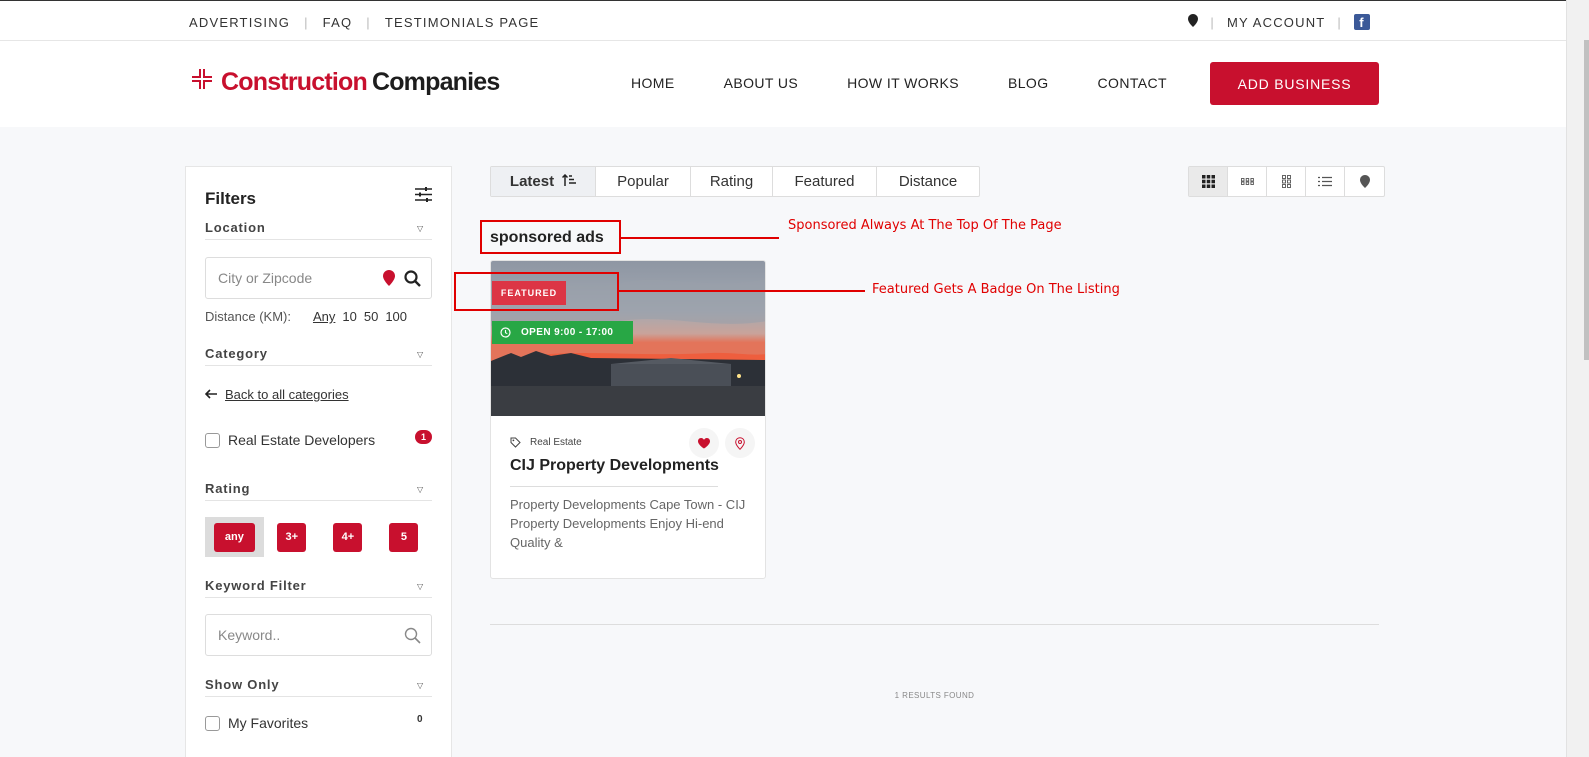 This screenshot has width=1589, height=757. Describe the element at coordinates (614, 486) in the screenshot. I see `card-divider` at that location.